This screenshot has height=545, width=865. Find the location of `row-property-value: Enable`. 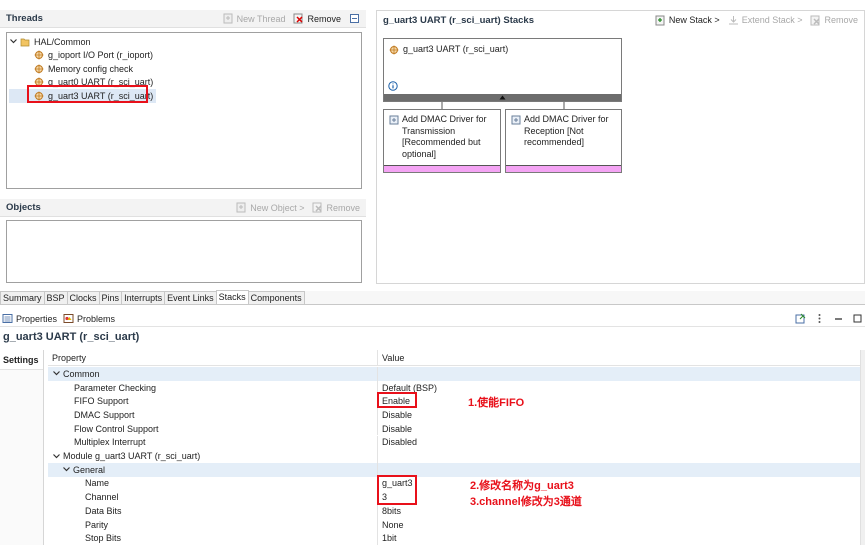

row-property-value: Enable is located at coordinates (619, 401).